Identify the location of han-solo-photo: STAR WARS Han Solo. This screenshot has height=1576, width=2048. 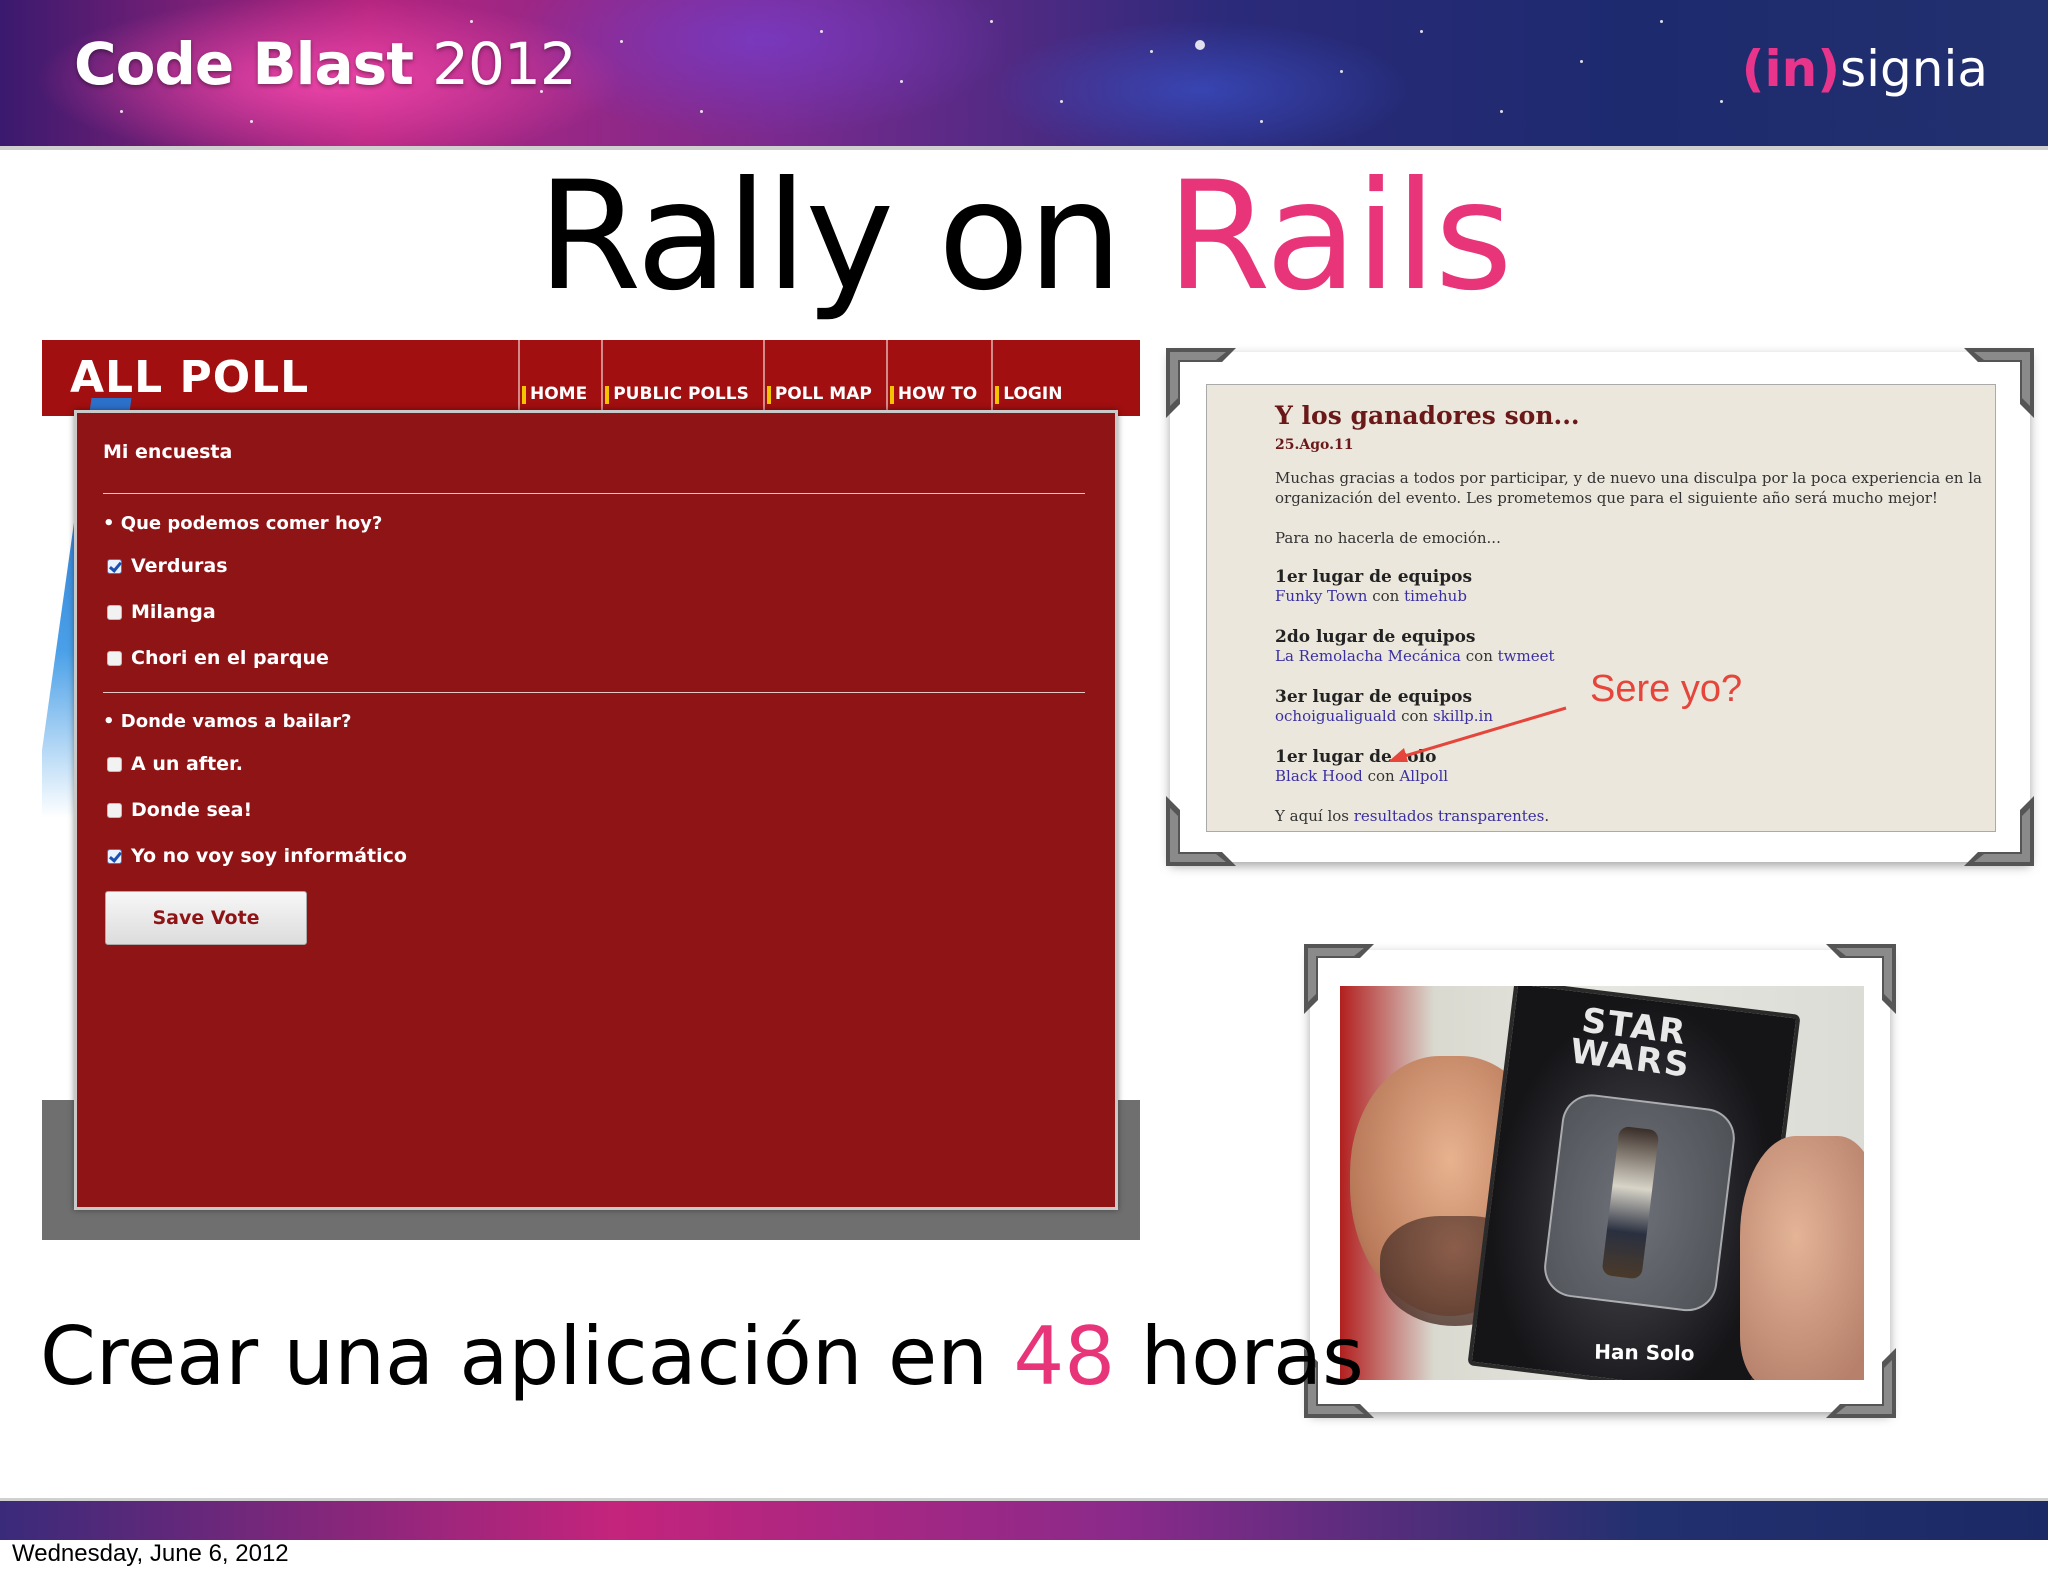
(1602, 1183).